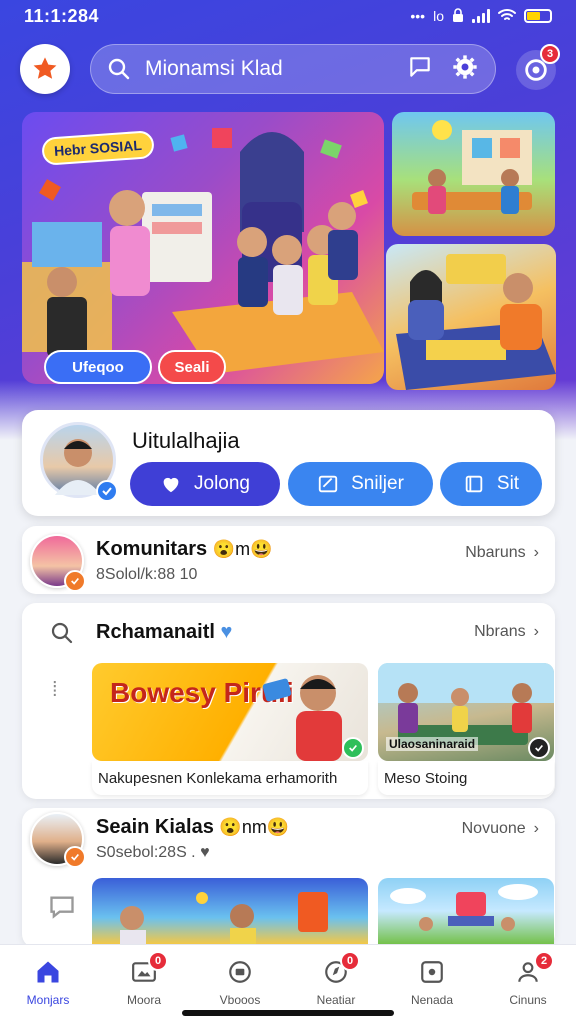  I want to click on pinned-item-1-caption: Nakupesnen Konlekama erhamorith, so click(230, 778).